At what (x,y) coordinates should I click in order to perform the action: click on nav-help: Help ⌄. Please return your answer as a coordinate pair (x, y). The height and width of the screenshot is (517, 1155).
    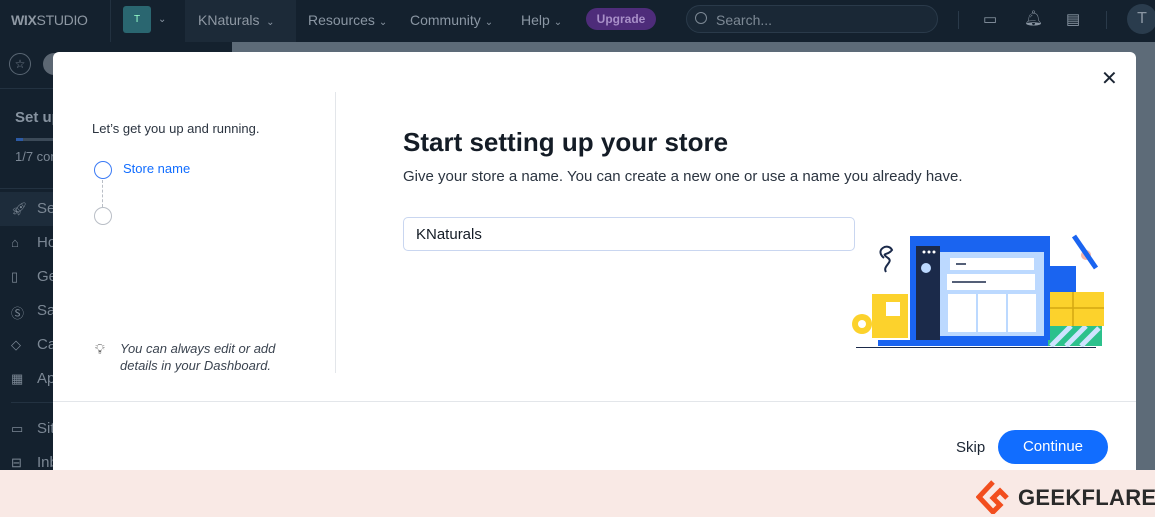
    Looking at the image, I should click on (541, 20).